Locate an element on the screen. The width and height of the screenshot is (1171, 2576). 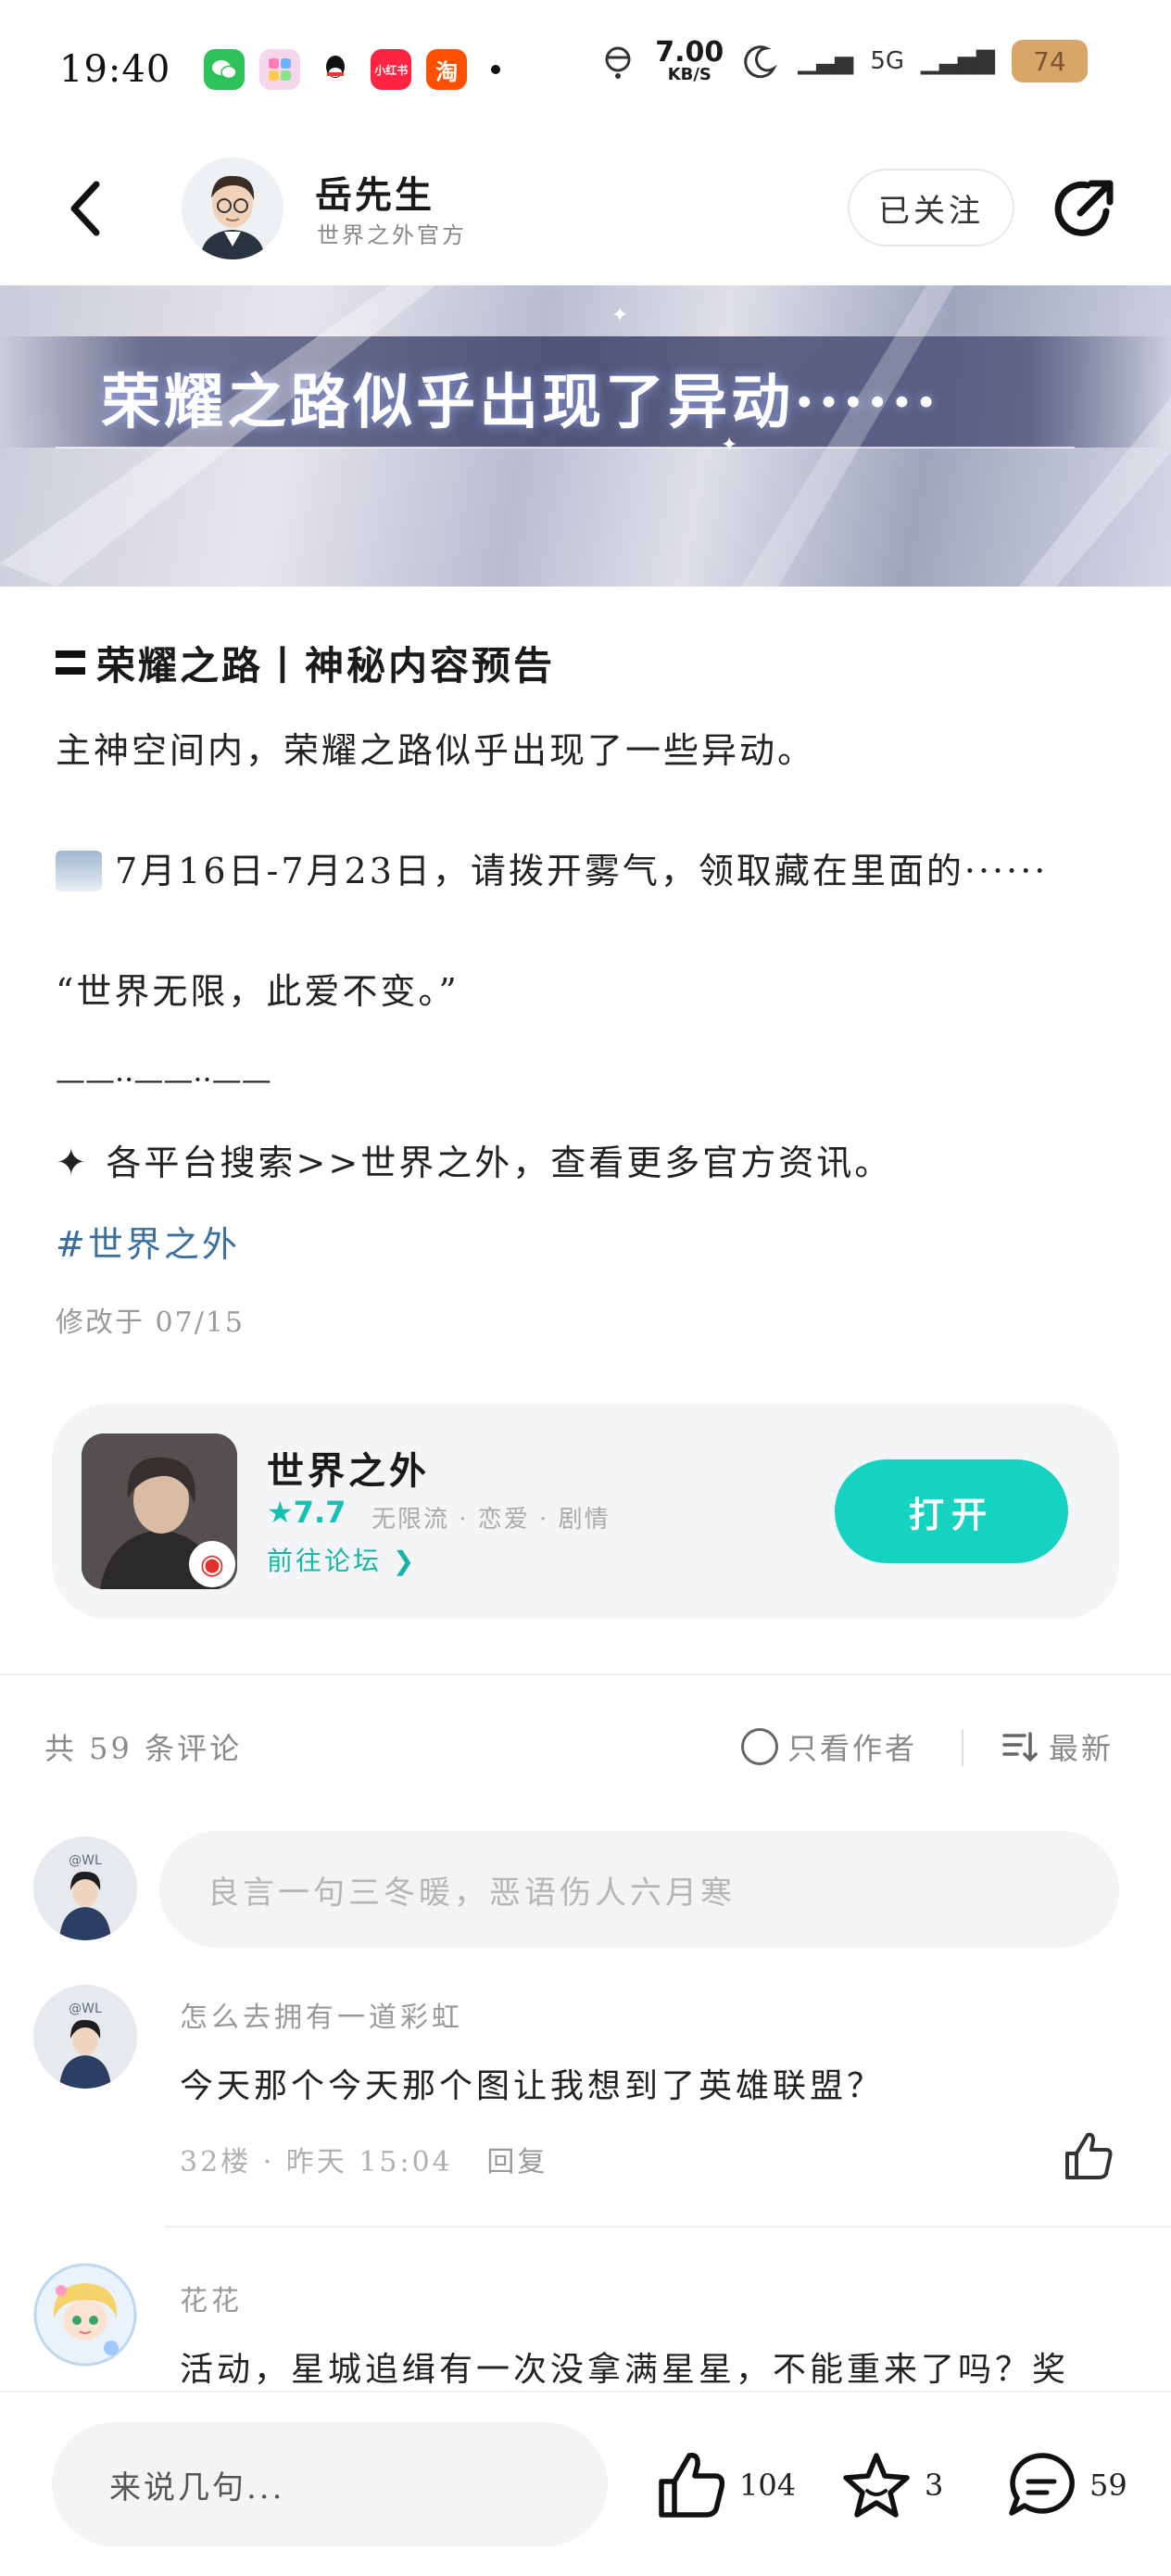
comment-text: 今天那个今天那个图让我想到了英雄联盟？ is located at coordinates (533, 2086).